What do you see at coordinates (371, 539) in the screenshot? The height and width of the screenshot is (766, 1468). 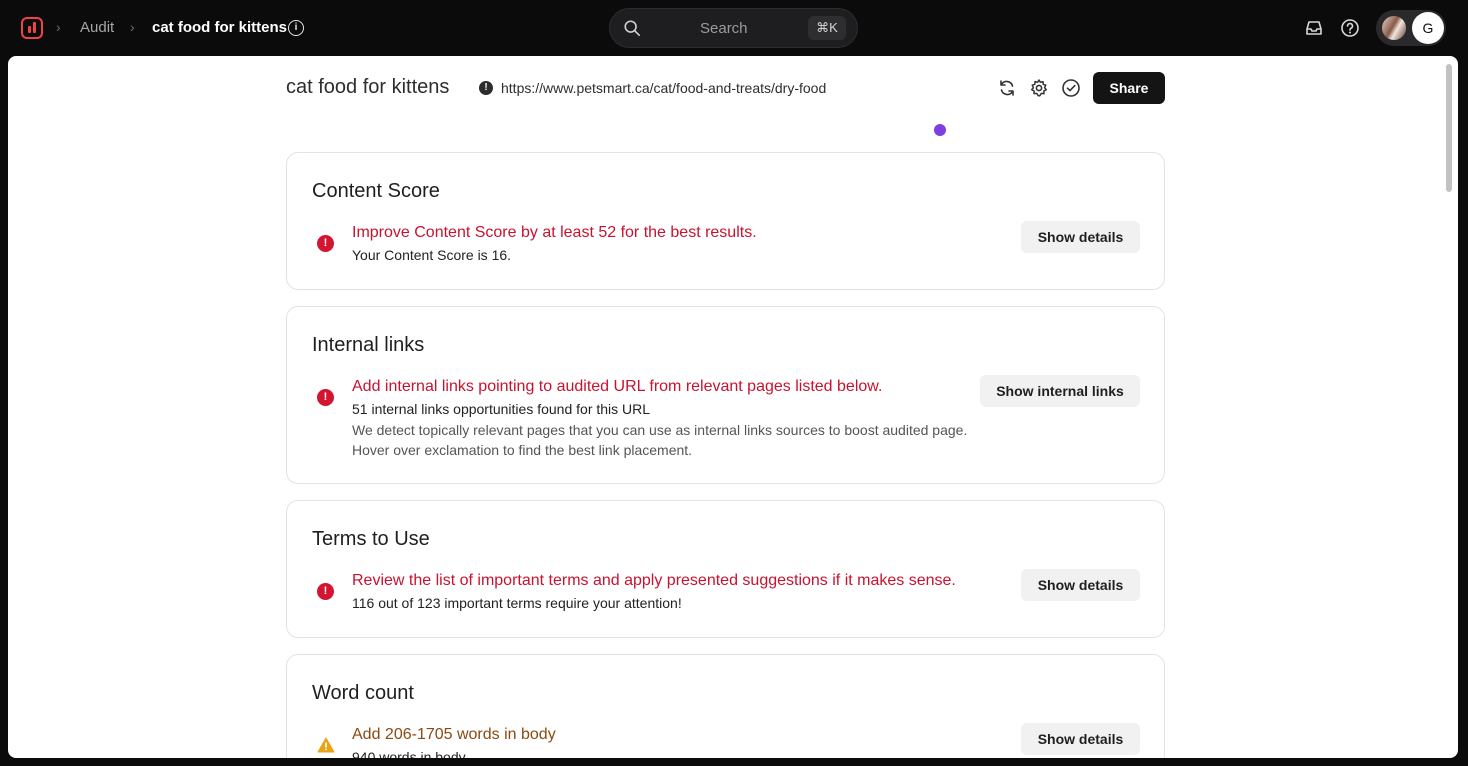 I see `card-title: Terms to Use` at bounding box center [371, 539].